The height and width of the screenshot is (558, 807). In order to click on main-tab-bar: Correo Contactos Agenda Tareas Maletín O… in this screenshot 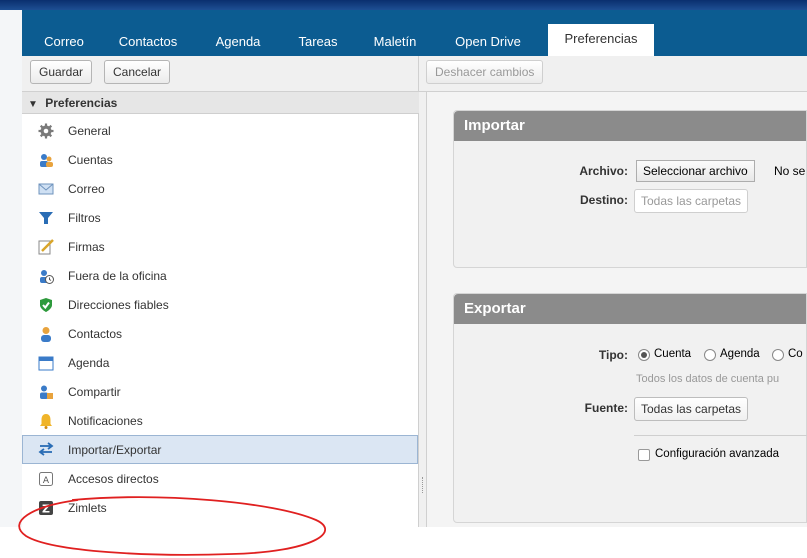, I will do `click(414, 33)`.